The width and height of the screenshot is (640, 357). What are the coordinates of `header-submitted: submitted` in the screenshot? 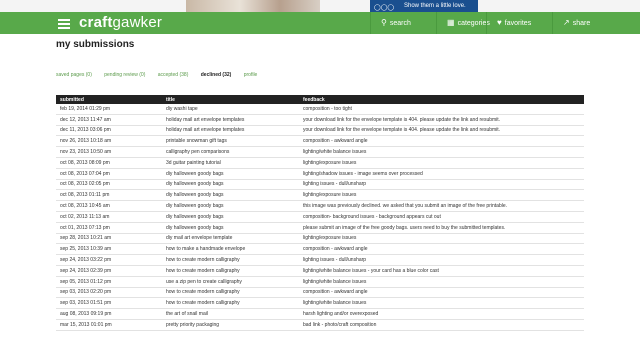 It's located at (72, 99).